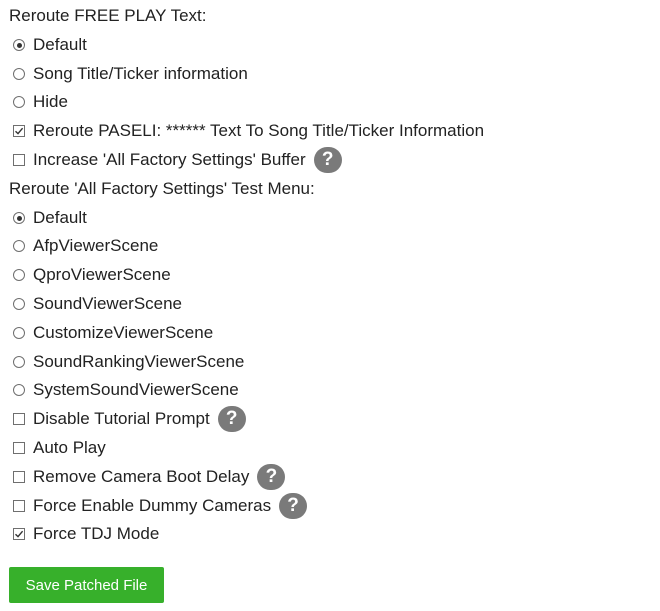 Image resolution: width=660 pixels, height=611 pixels. I want to click on factory-buffer-option: Increase 'All Factory Settings' Buffer ?, so click(177, 160).